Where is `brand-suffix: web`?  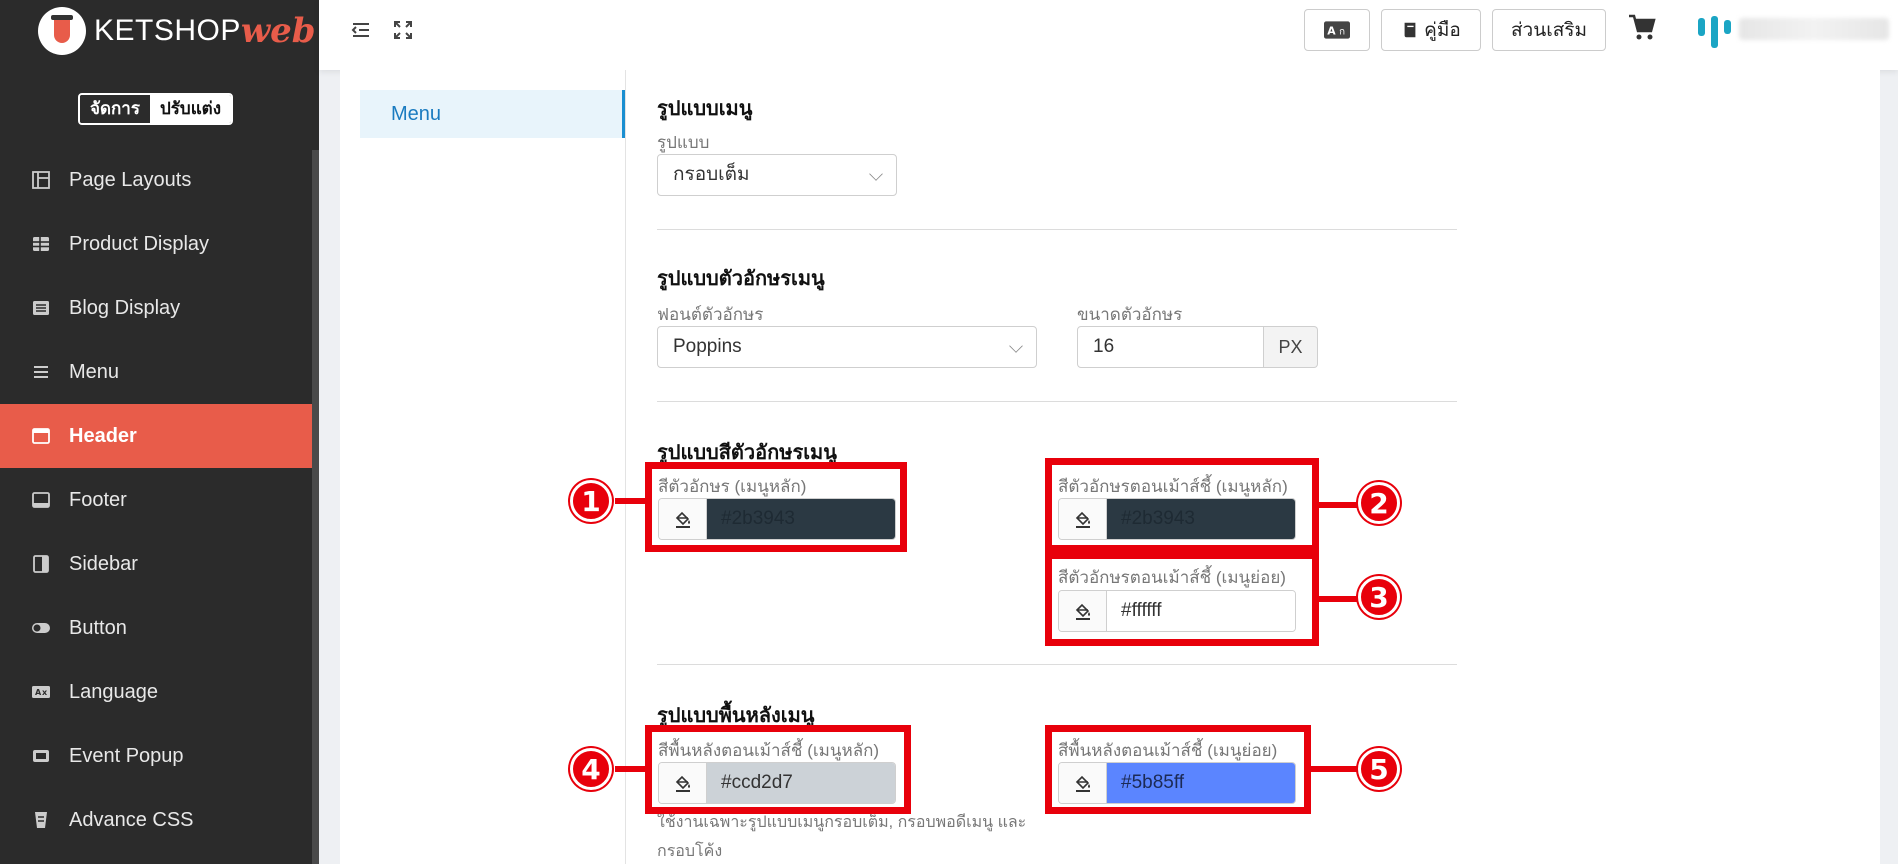
brand-suffix: web is located at coordinates (278, 31).